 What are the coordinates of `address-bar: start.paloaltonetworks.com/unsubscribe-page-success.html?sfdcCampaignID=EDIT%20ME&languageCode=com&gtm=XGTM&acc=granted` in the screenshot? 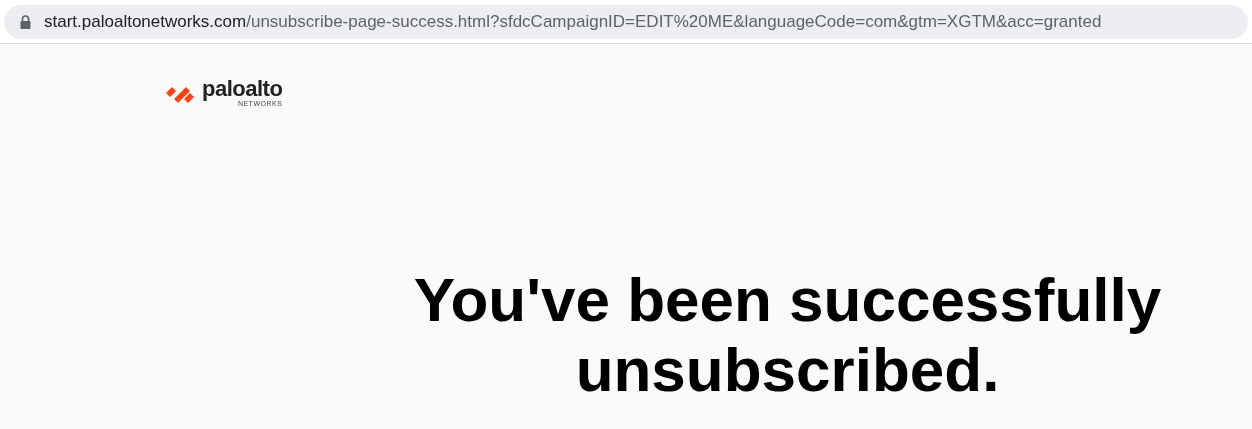 It's located at (626, 21).